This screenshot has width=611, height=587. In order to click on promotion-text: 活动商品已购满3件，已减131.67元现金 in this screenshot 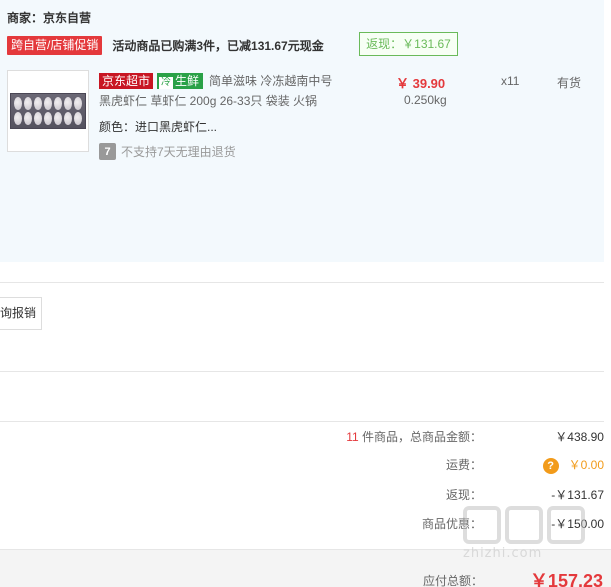, I will do `click(218, 45)`.